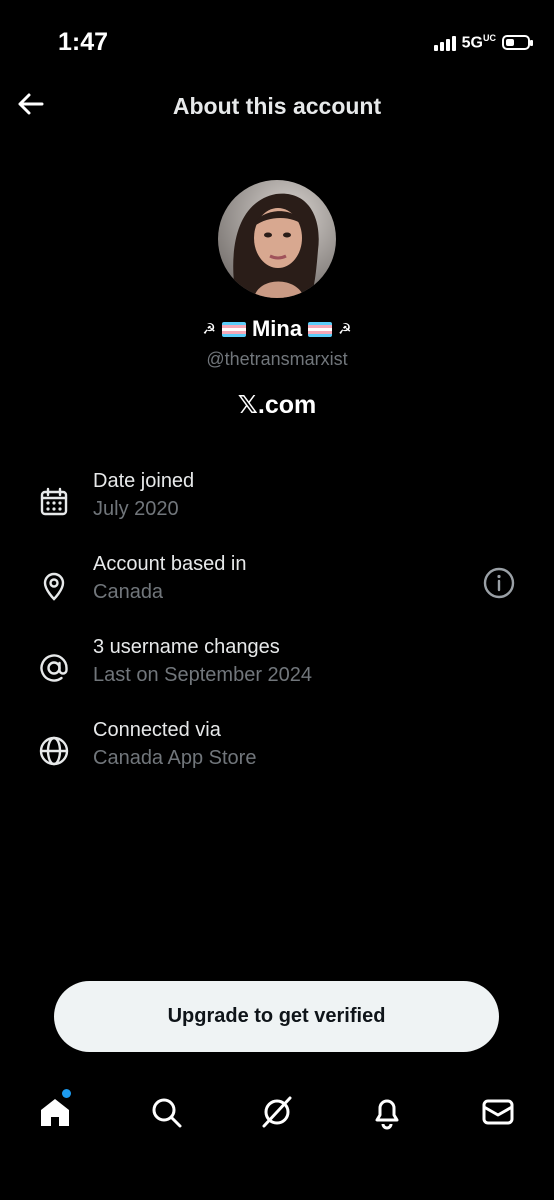  I want to click on grok-icon, so click(277, 1112).